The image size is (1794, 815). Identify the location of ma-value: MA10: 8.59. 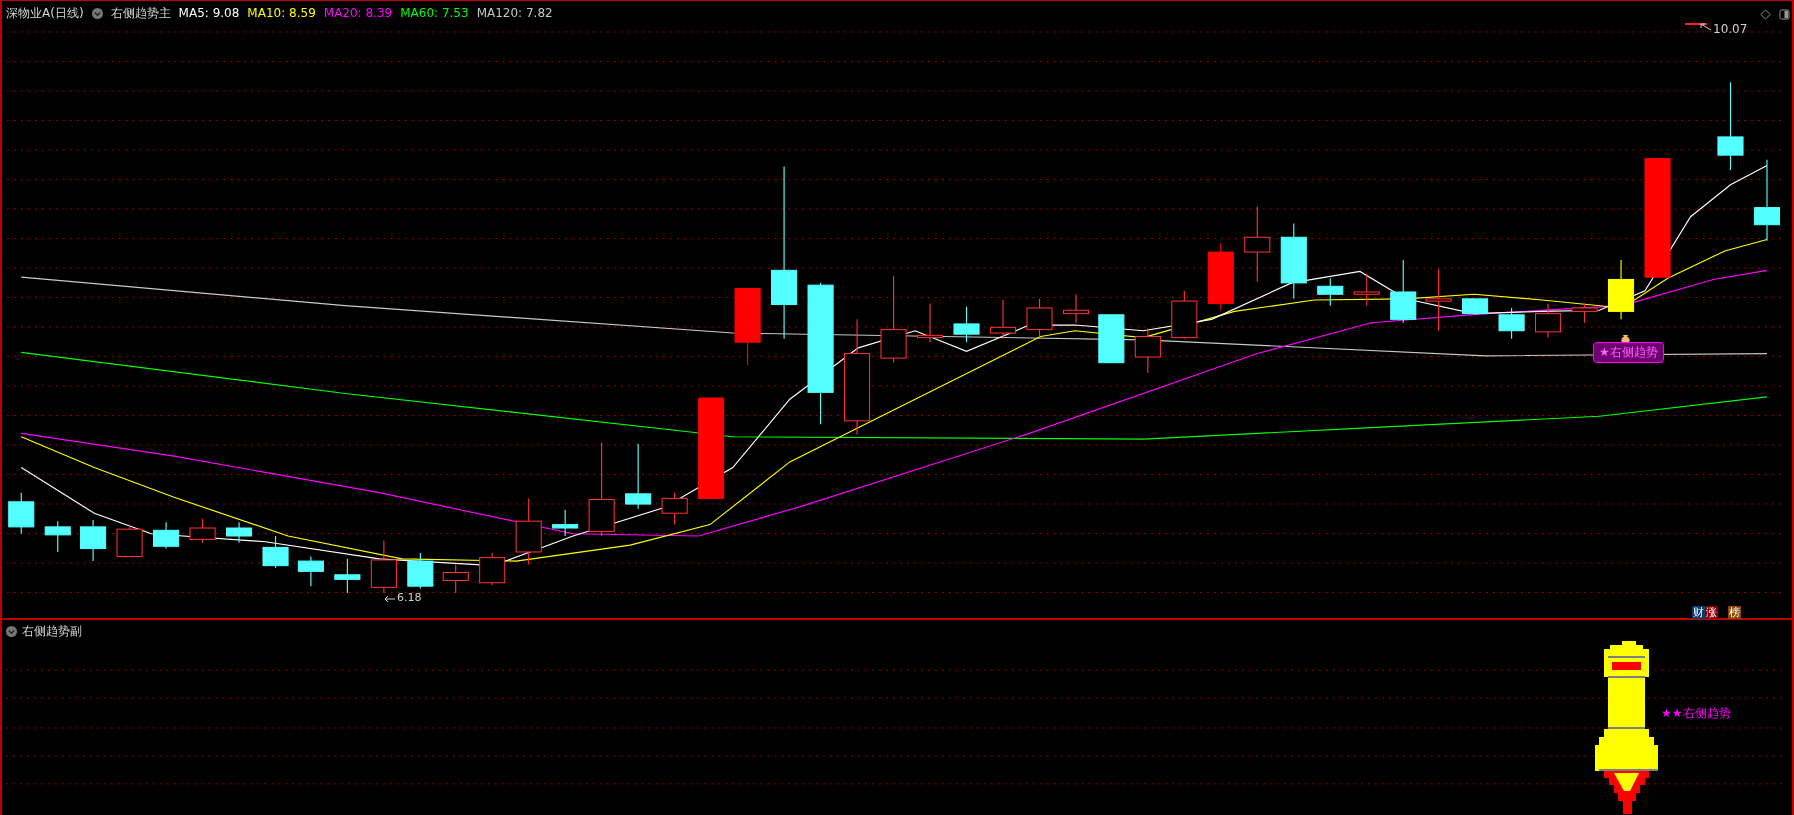
(281, 13).